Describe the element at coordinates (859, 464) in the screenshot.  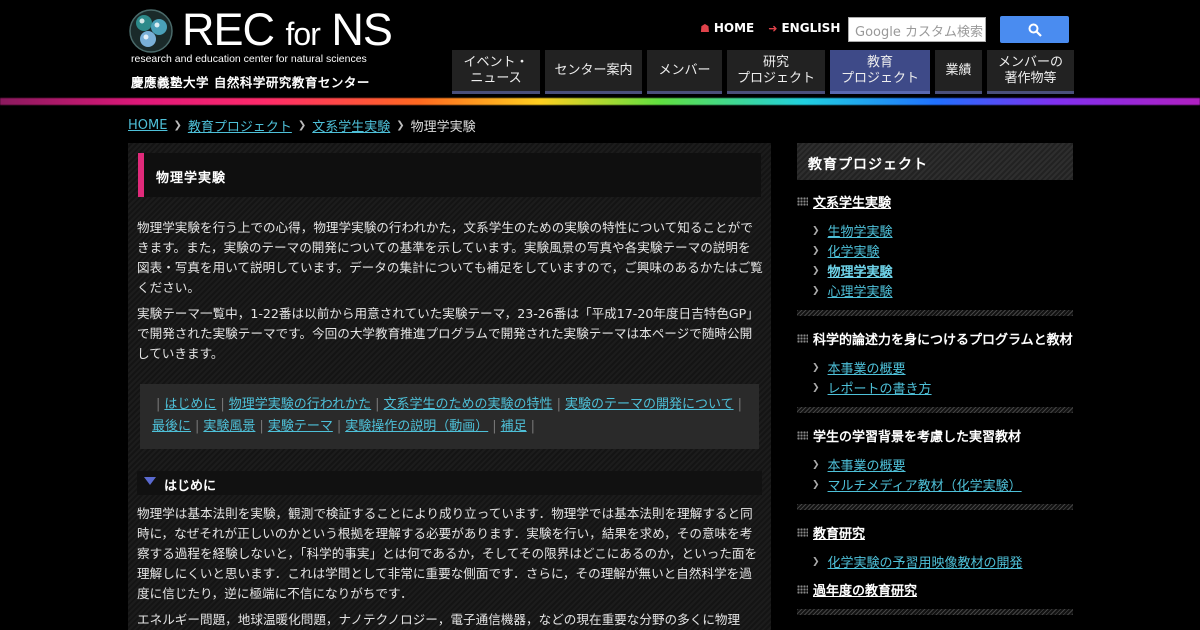
I see `sidebar-item-materials-overview: ❯ 本事業の概要` at that location.